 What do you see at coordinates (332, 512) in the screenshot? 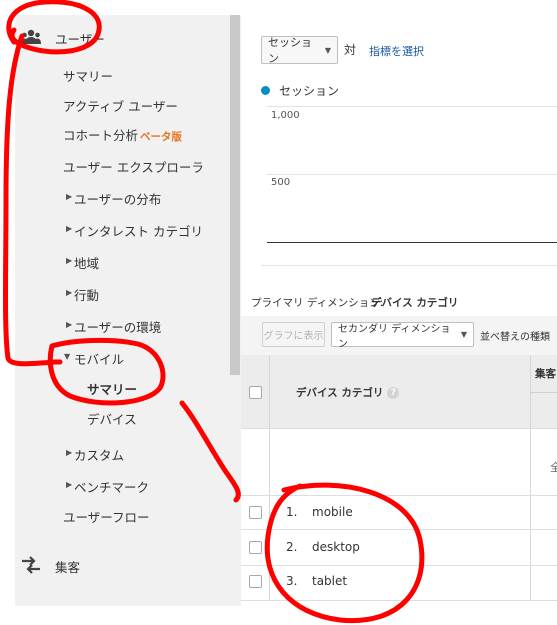
I see `row-device-link: mobile` at bounding box center [332, 512].